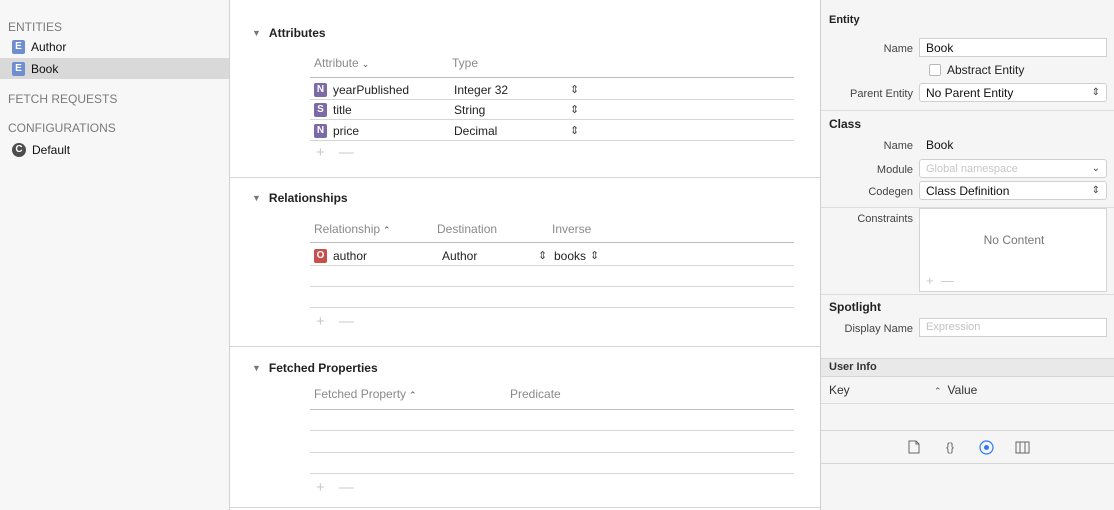 The image size is (1114, 510). What do you see at coordinates (320, 152) in the screenshot?
I see `add-attribute-button: +` at bounding box center [320, 152].